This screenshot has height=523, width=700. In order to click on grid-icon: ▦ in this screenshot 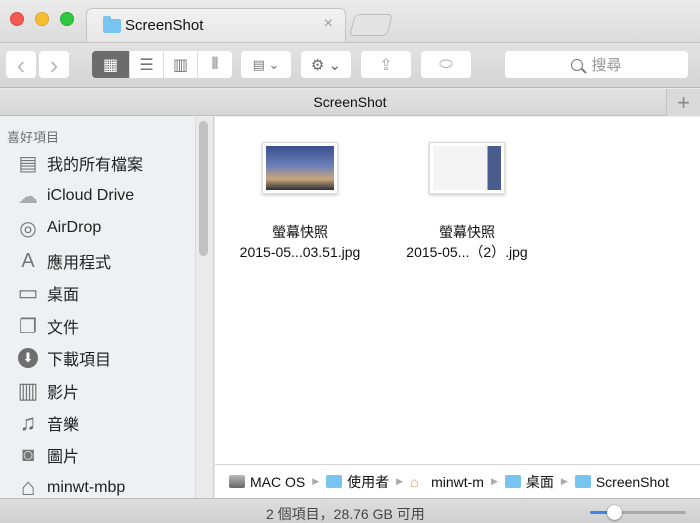, I will do `click(110, 65)`.